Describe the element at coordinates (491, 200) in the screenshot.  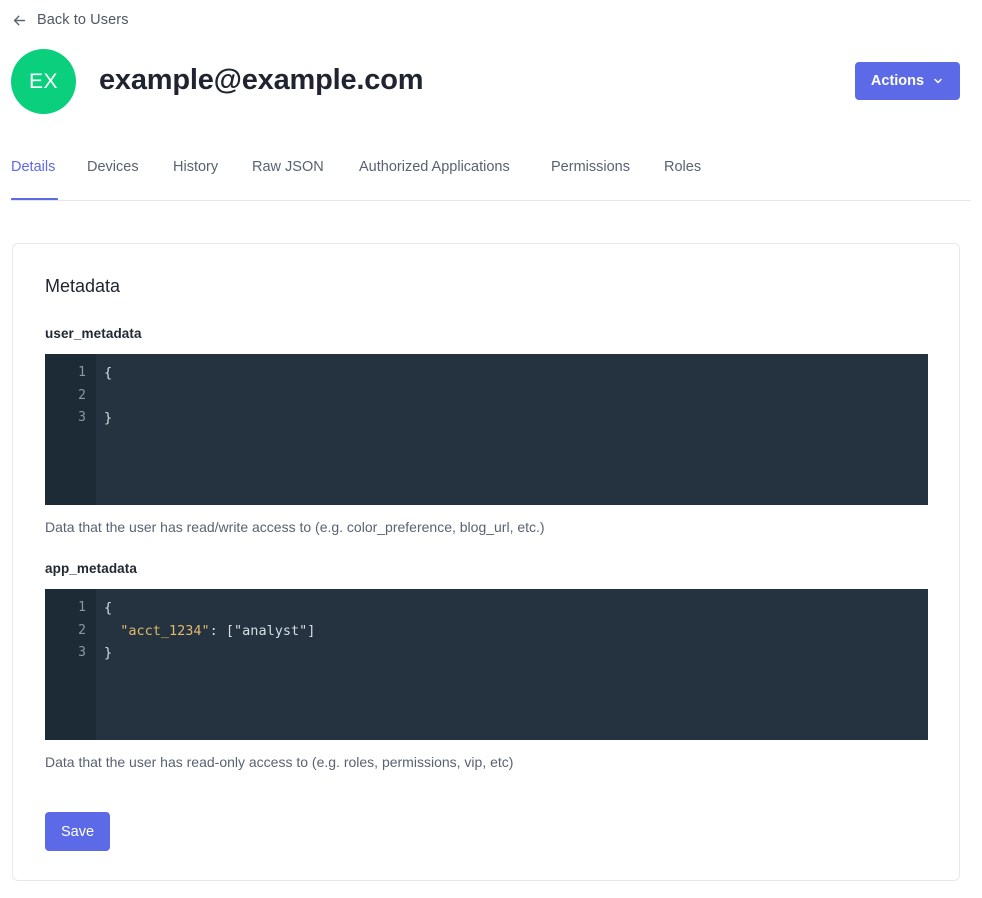
I see `tab-bar-divider` at that location.